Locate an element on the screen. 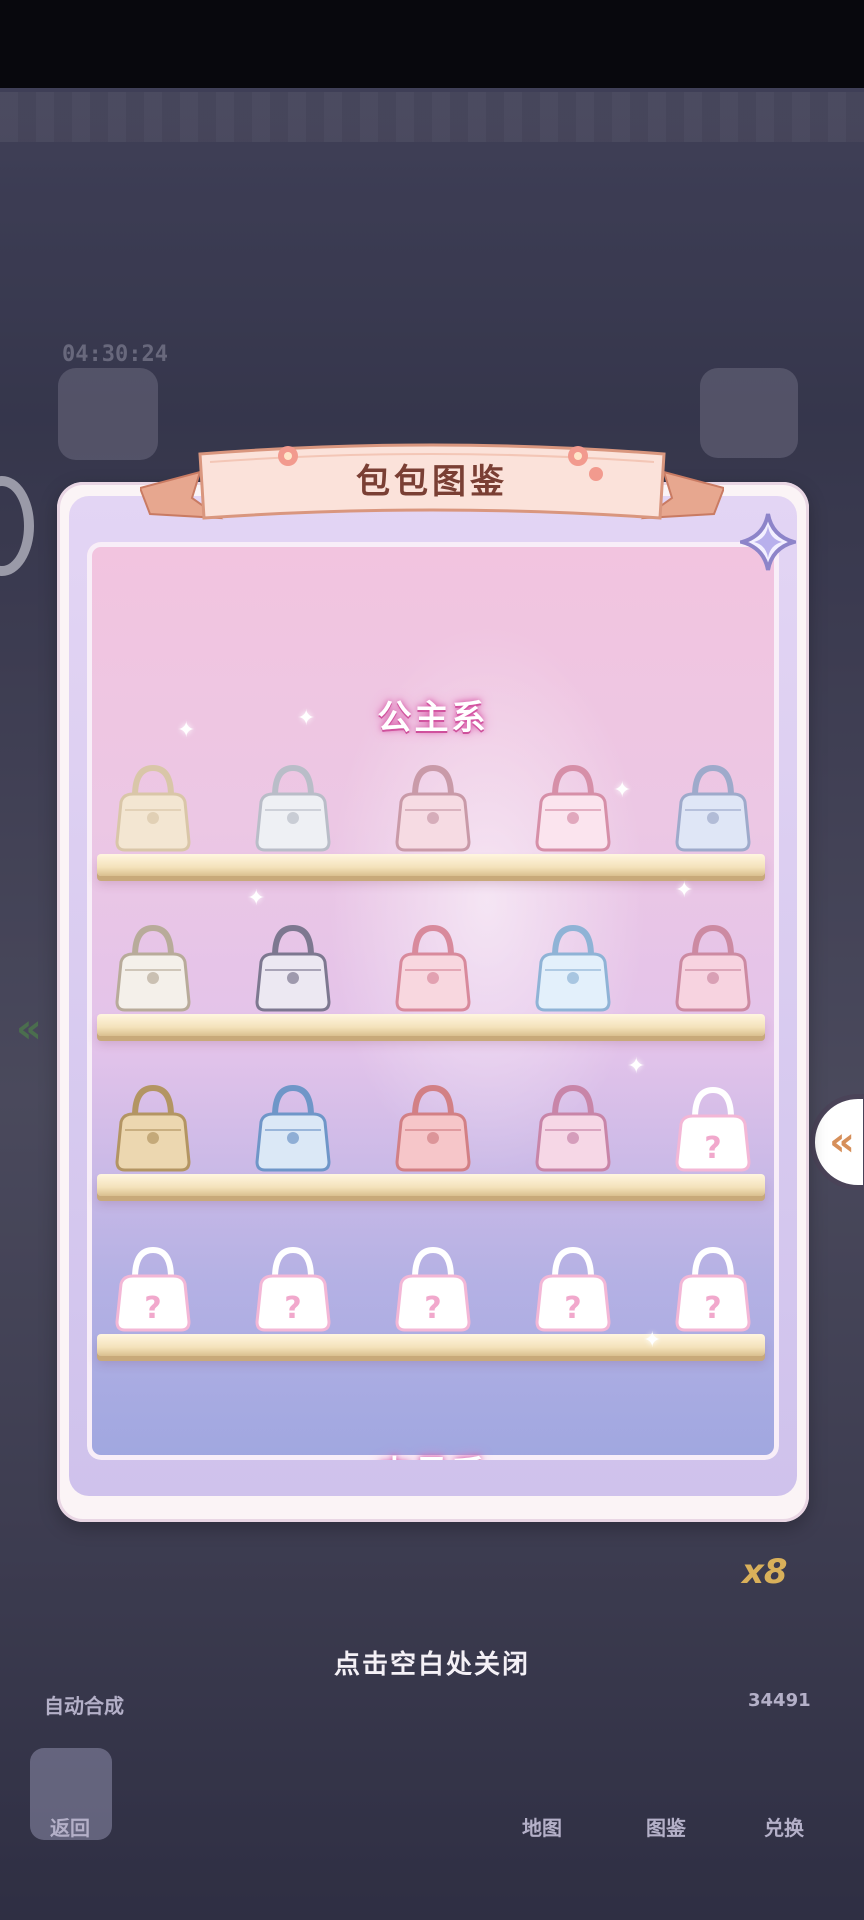 The width and height of the screenshot is (864, 1920). rose-ribbon-bag-icon is located at coordinates (433, 968).